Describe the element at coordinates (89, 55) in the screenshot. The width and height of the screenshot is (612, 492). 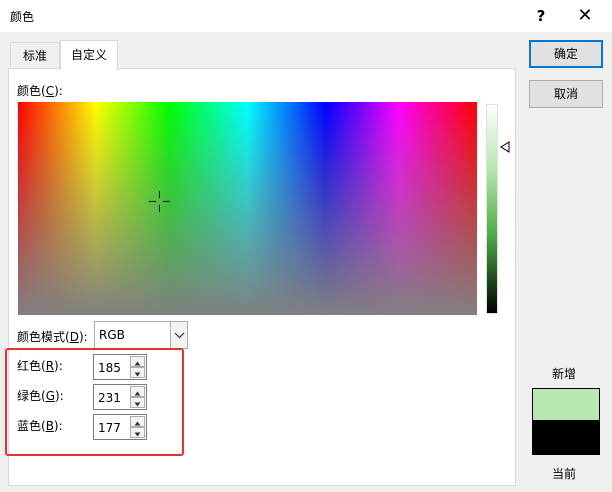
I see `tab-custom: 自定义` at that location.